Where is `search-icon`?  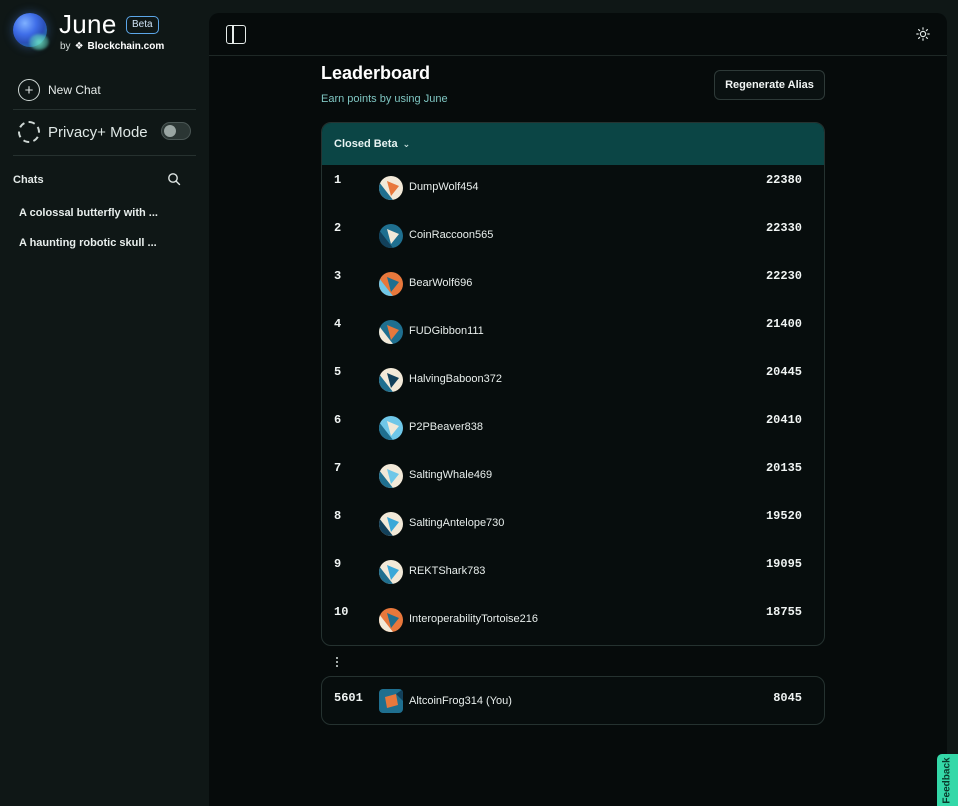 search-icon is located at coordinates (174, 179).